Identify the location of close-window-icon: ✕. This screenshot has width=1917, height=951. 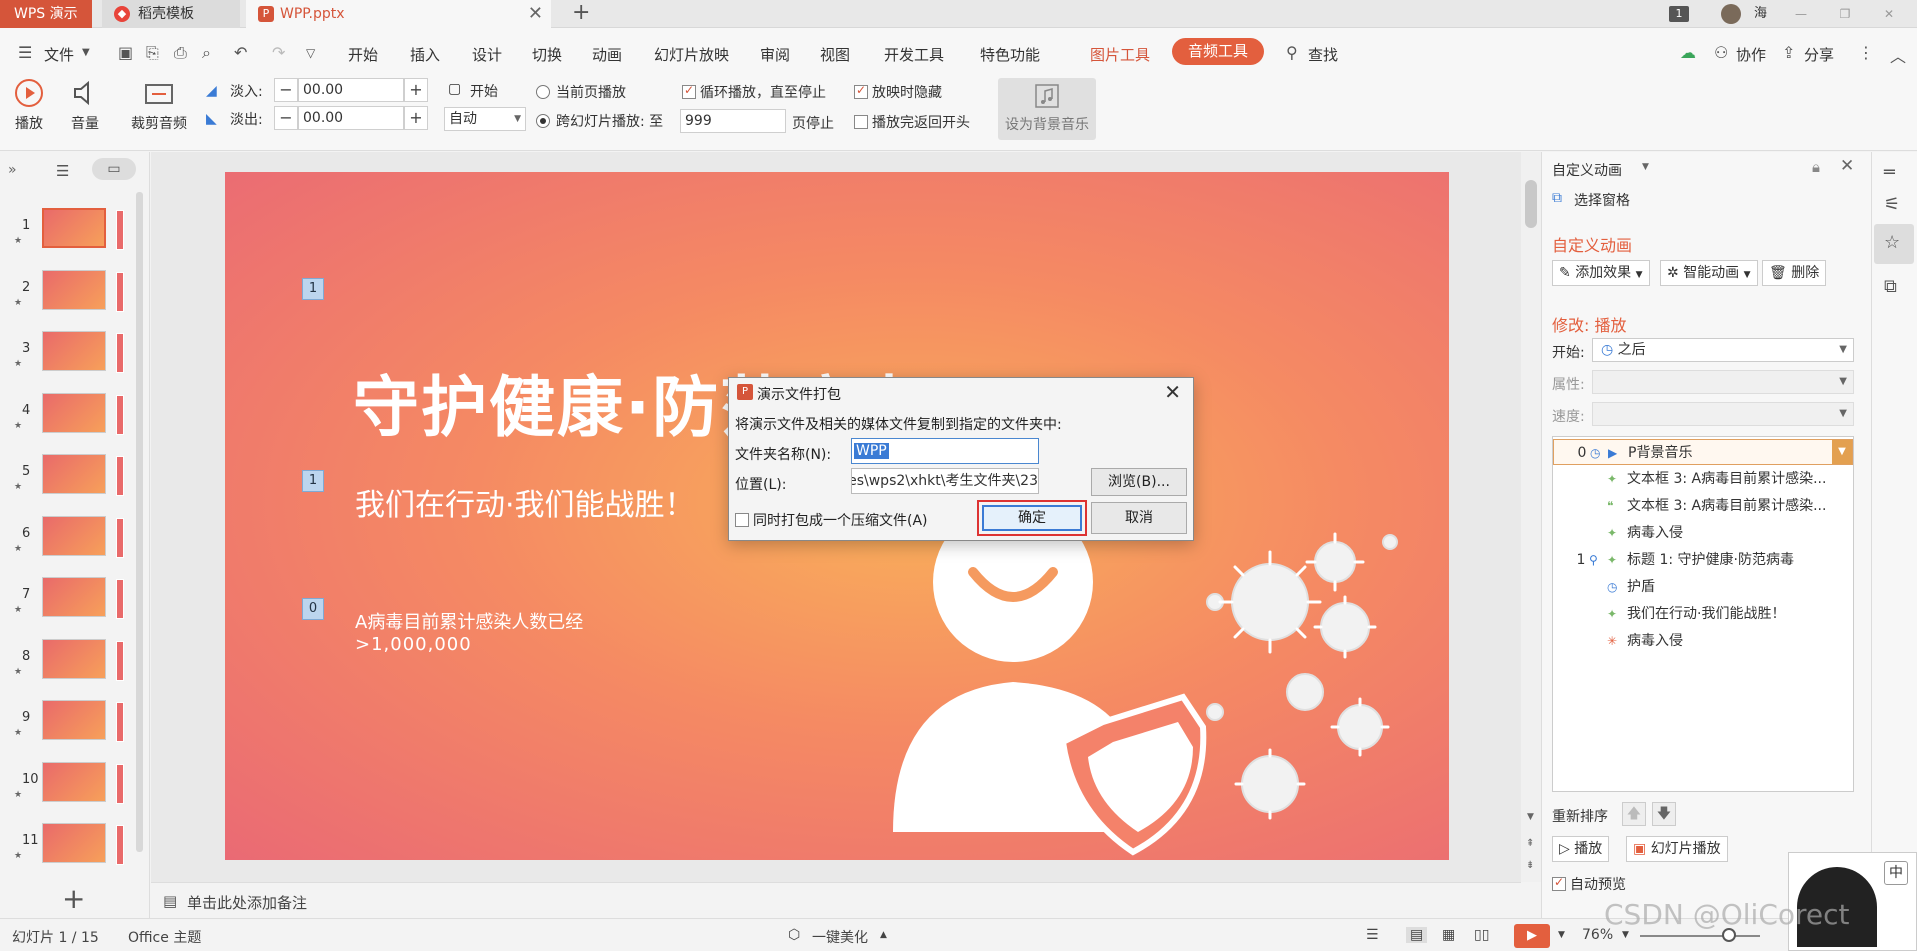
(1889, 14).